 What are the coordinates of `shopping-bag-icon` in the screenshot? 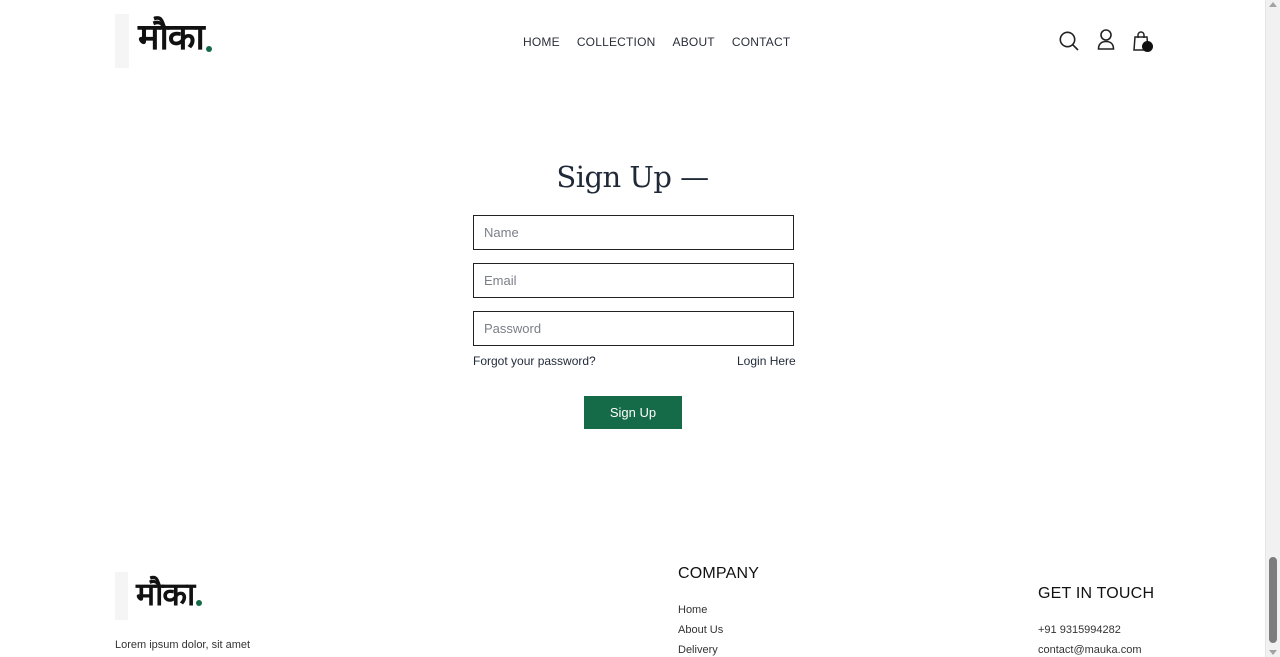 It's located at (1142, 43).